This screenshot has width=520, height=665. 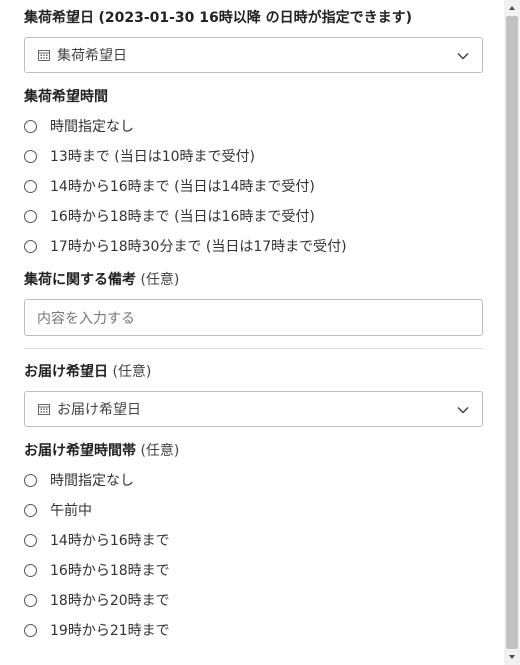 I want to click on radio-label: 19時から21時まで, so click(x=110, y=631).